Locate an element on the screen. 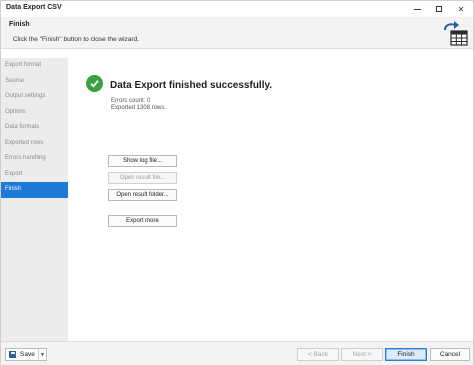 Image resolution: width=474 pixels, height=365 pixels. back-button: < Back is located at coordinates (318, 354).